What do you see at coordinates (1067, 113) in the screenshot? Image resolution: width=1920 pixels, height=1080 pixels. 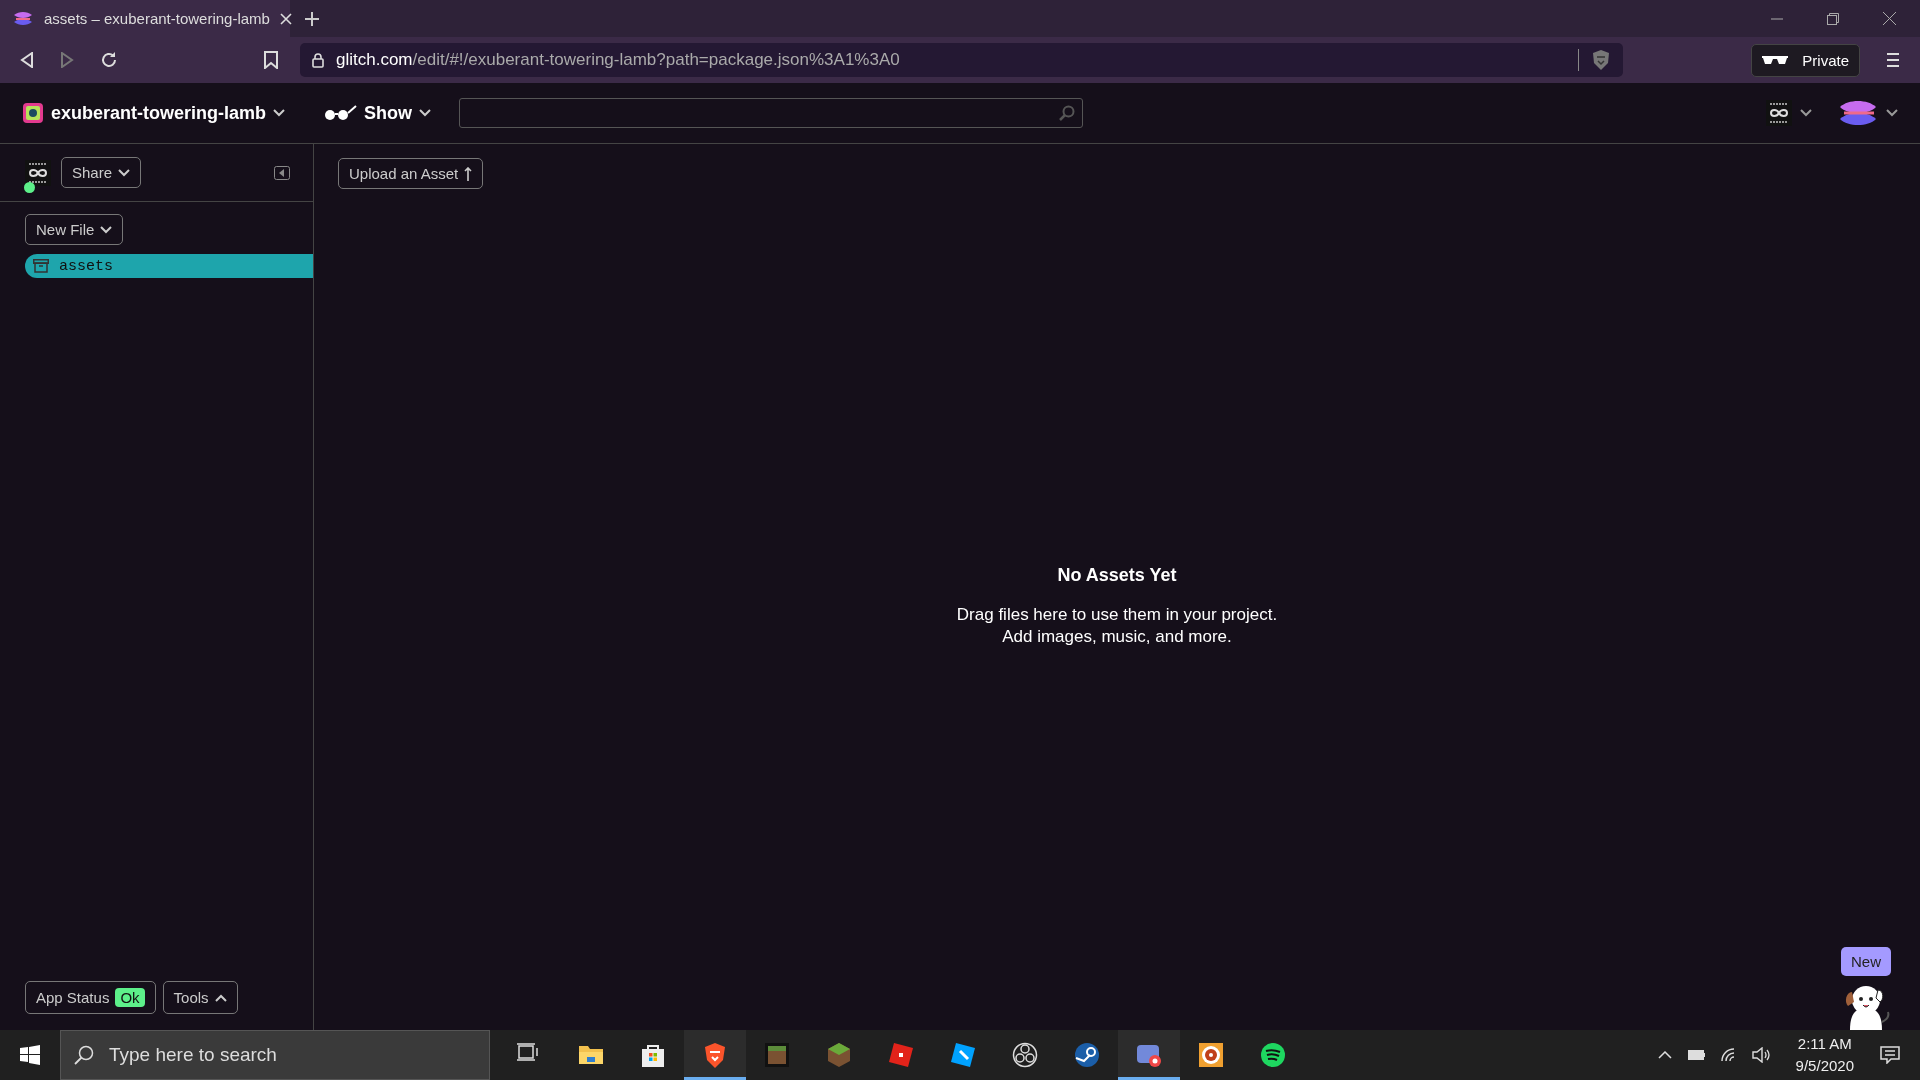 I see `search-icon` at bounding box center [1067, 113].